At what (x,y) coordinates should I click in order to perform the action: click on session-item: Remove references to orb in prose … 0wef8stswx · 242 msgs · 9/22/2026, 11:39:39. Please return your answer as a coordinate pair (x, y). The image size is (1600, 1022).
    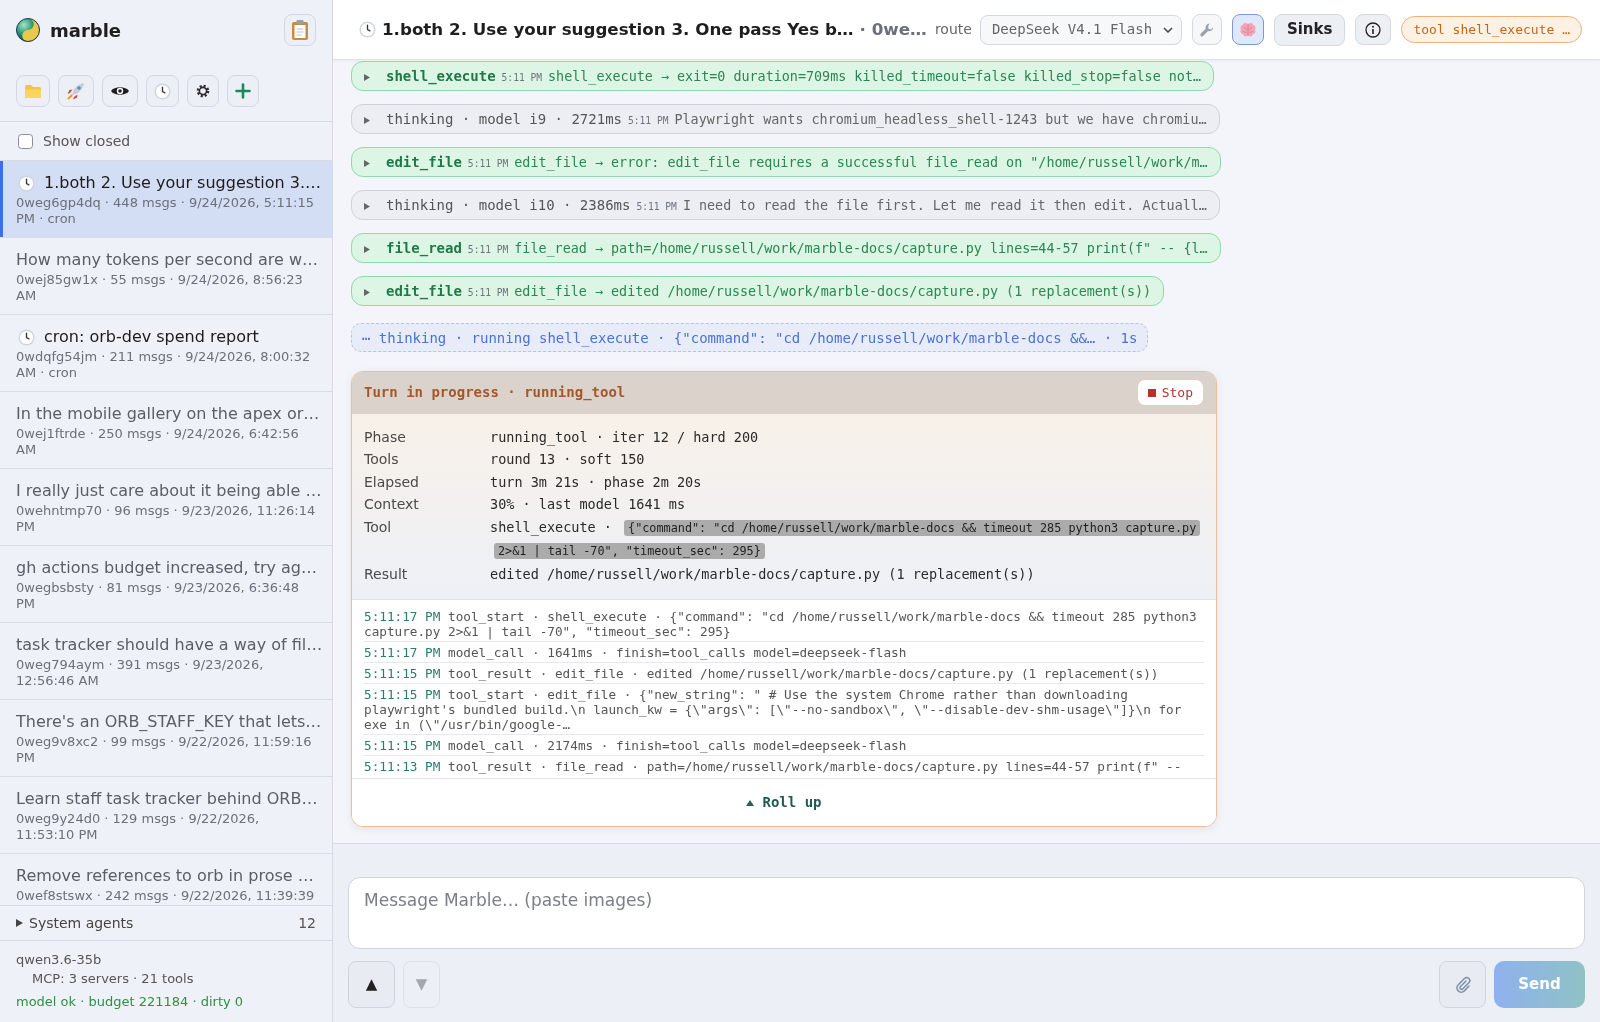
    Looking at the image, I should click on (166, 880).